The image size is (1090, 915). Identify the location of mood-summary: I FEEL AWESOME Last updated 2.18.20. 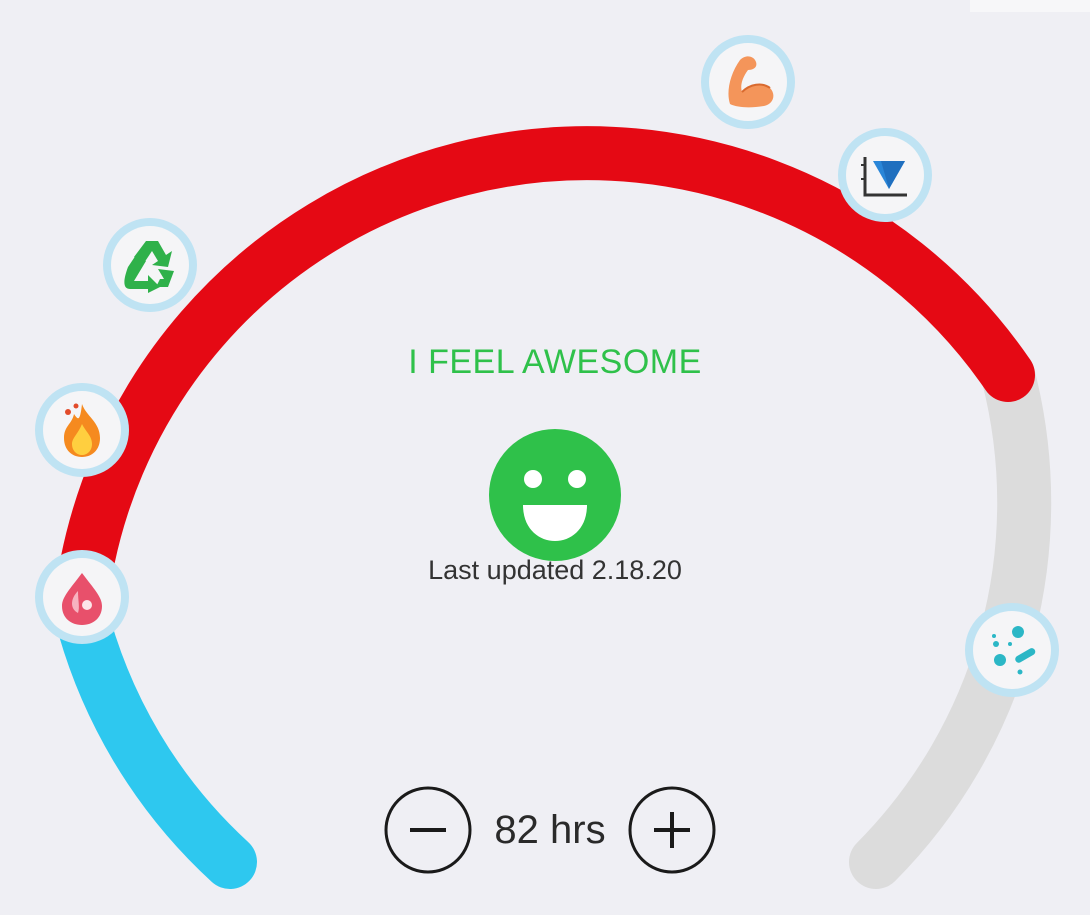
(555, 463).